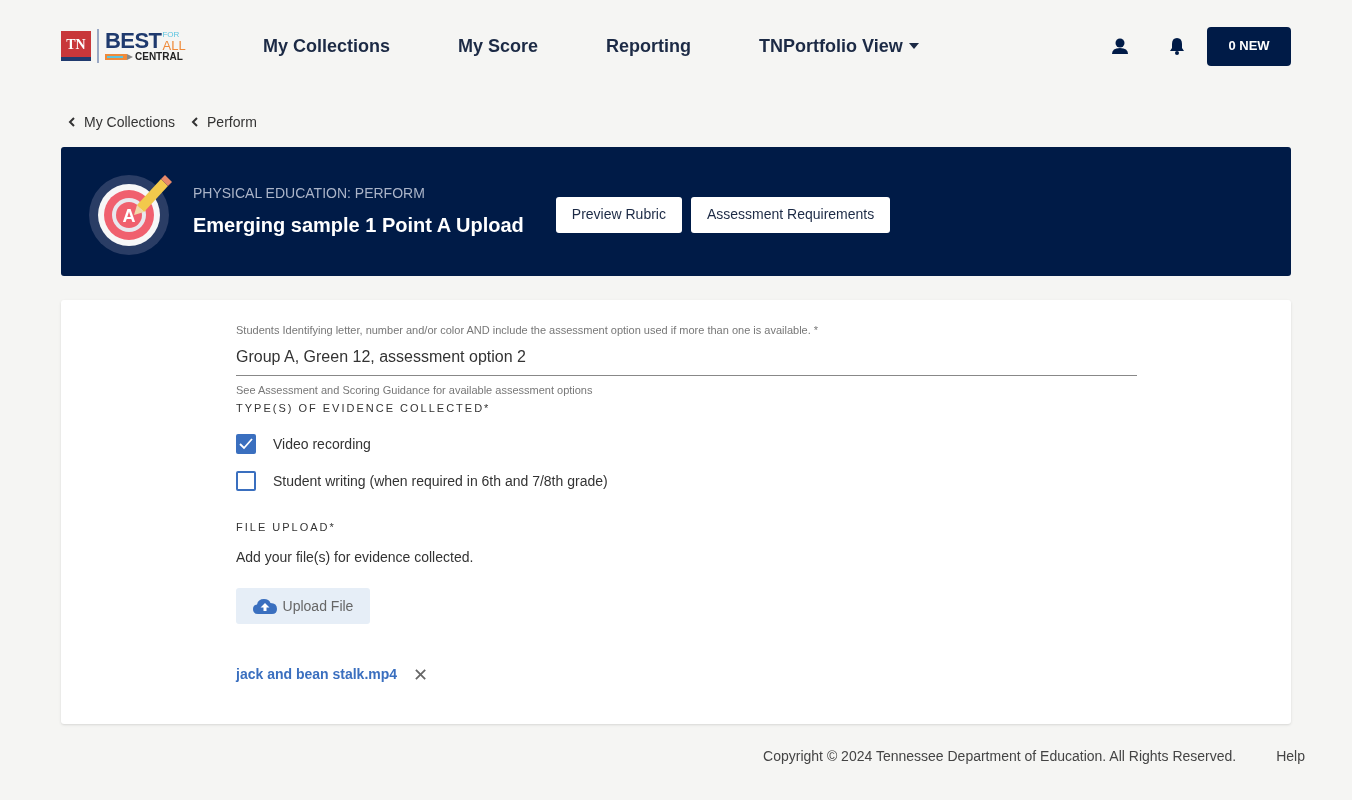 The height and width of the screenshot is (800, 1352). What do you see at coordinates (1249, 46) in the screenshot?
I see `notifications-button: 0 NEW` at bounding box center [1249, 46].